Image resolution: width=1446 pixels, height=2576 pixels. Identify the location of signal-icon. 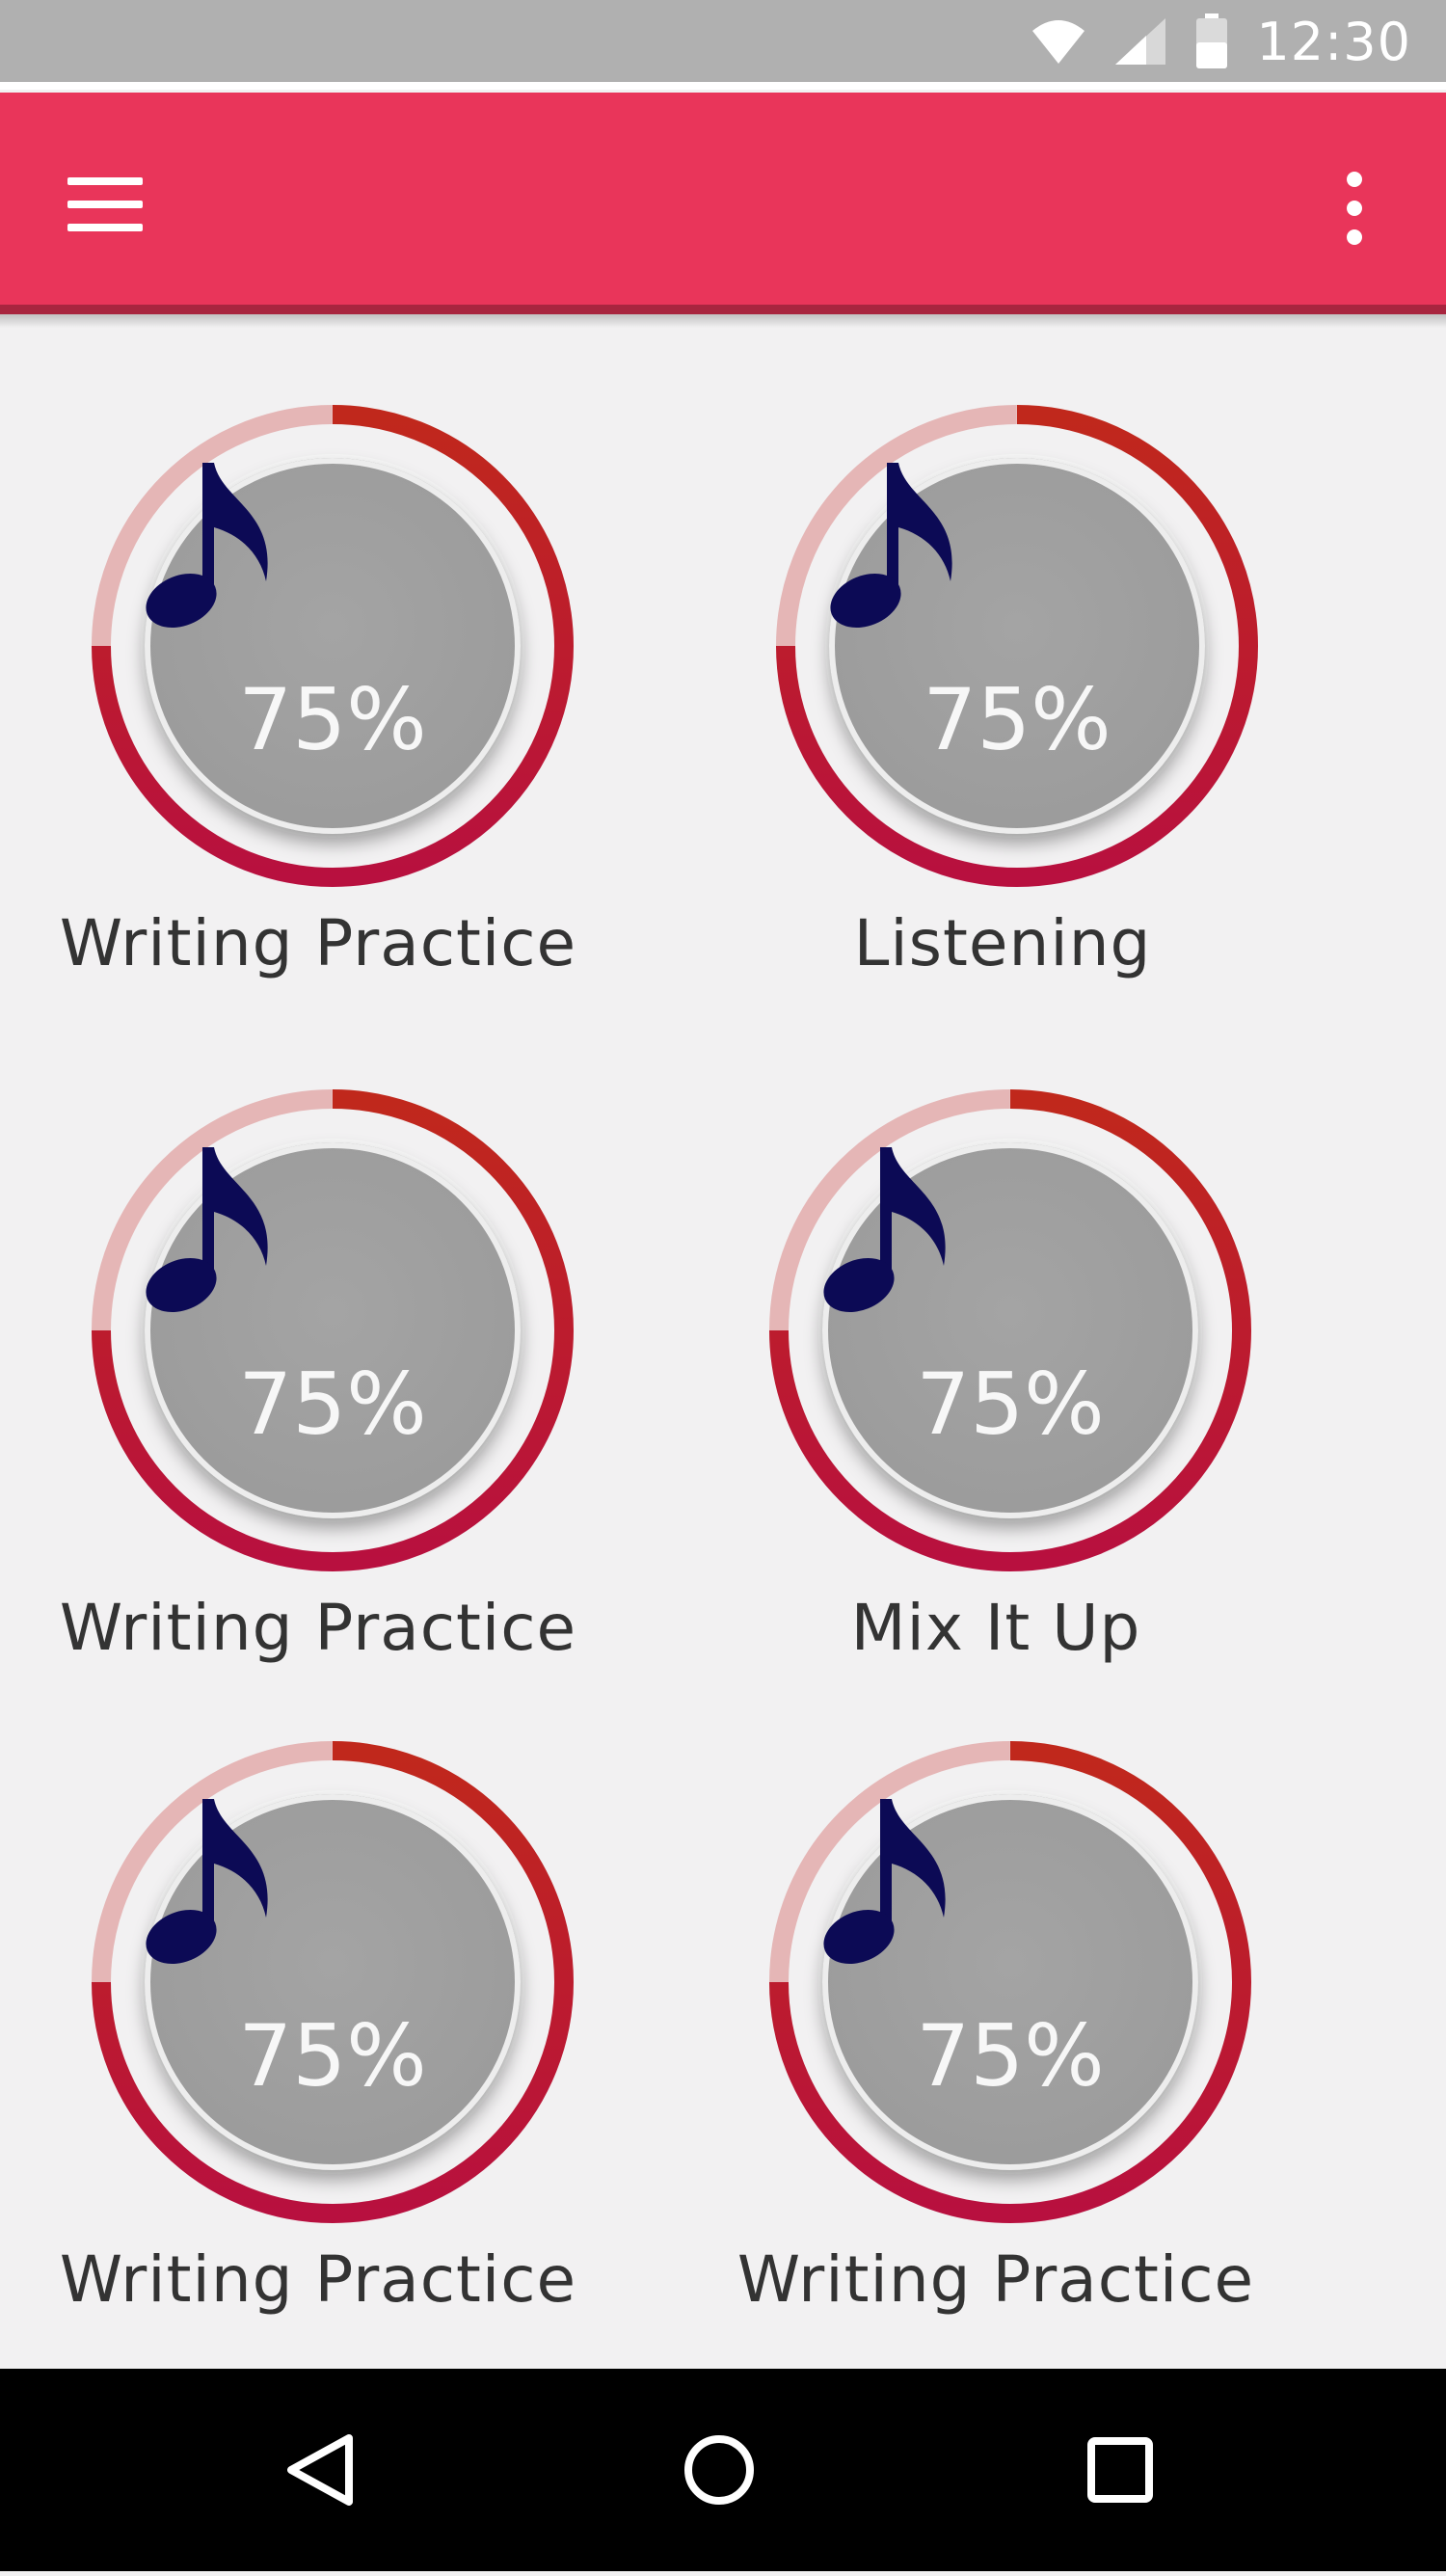
(1141, 42).